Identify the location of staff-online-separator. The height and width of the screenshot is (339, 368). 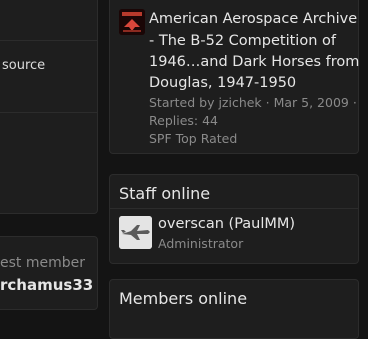
(234, 208).